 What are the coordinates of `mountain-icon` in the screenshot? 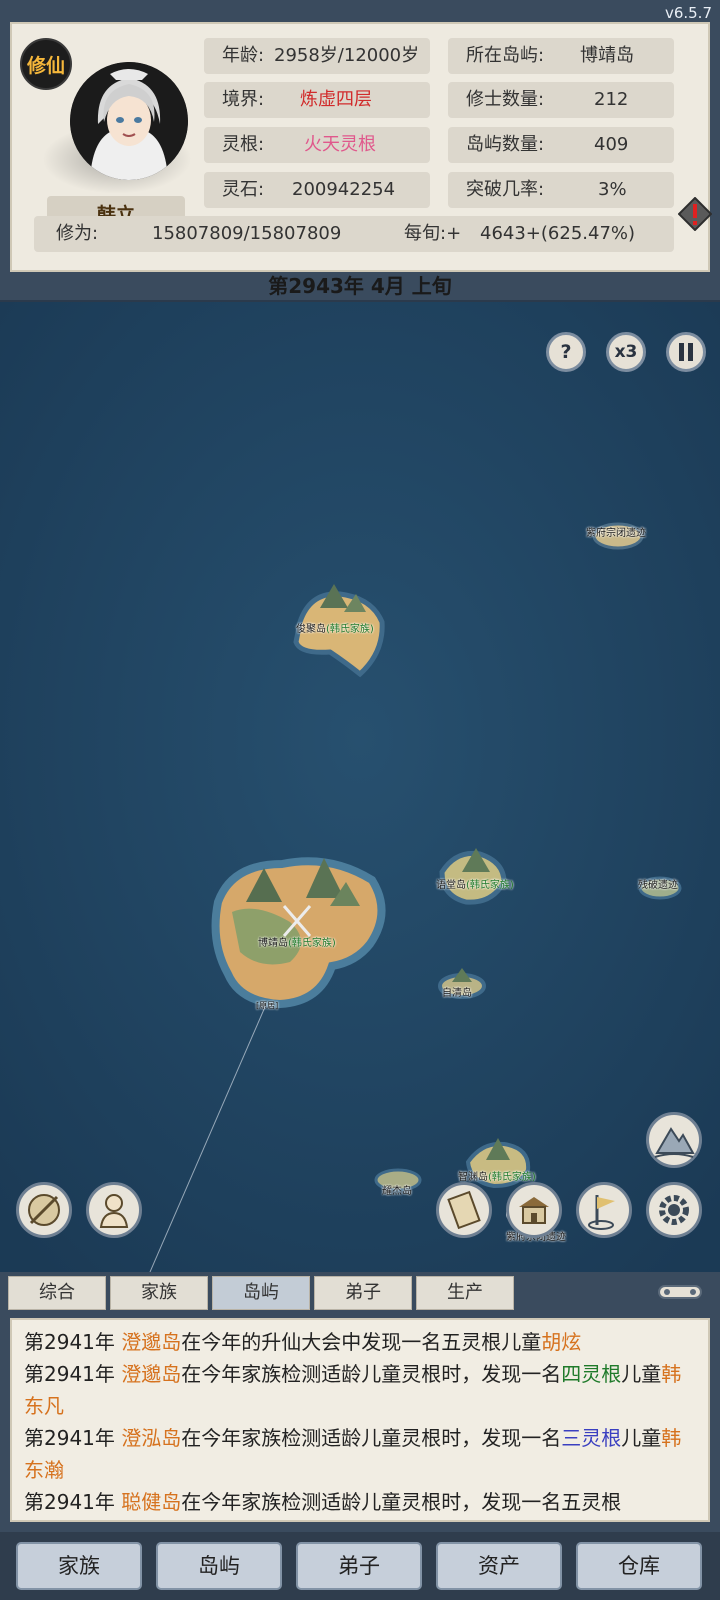 It's located at (674, 1142).